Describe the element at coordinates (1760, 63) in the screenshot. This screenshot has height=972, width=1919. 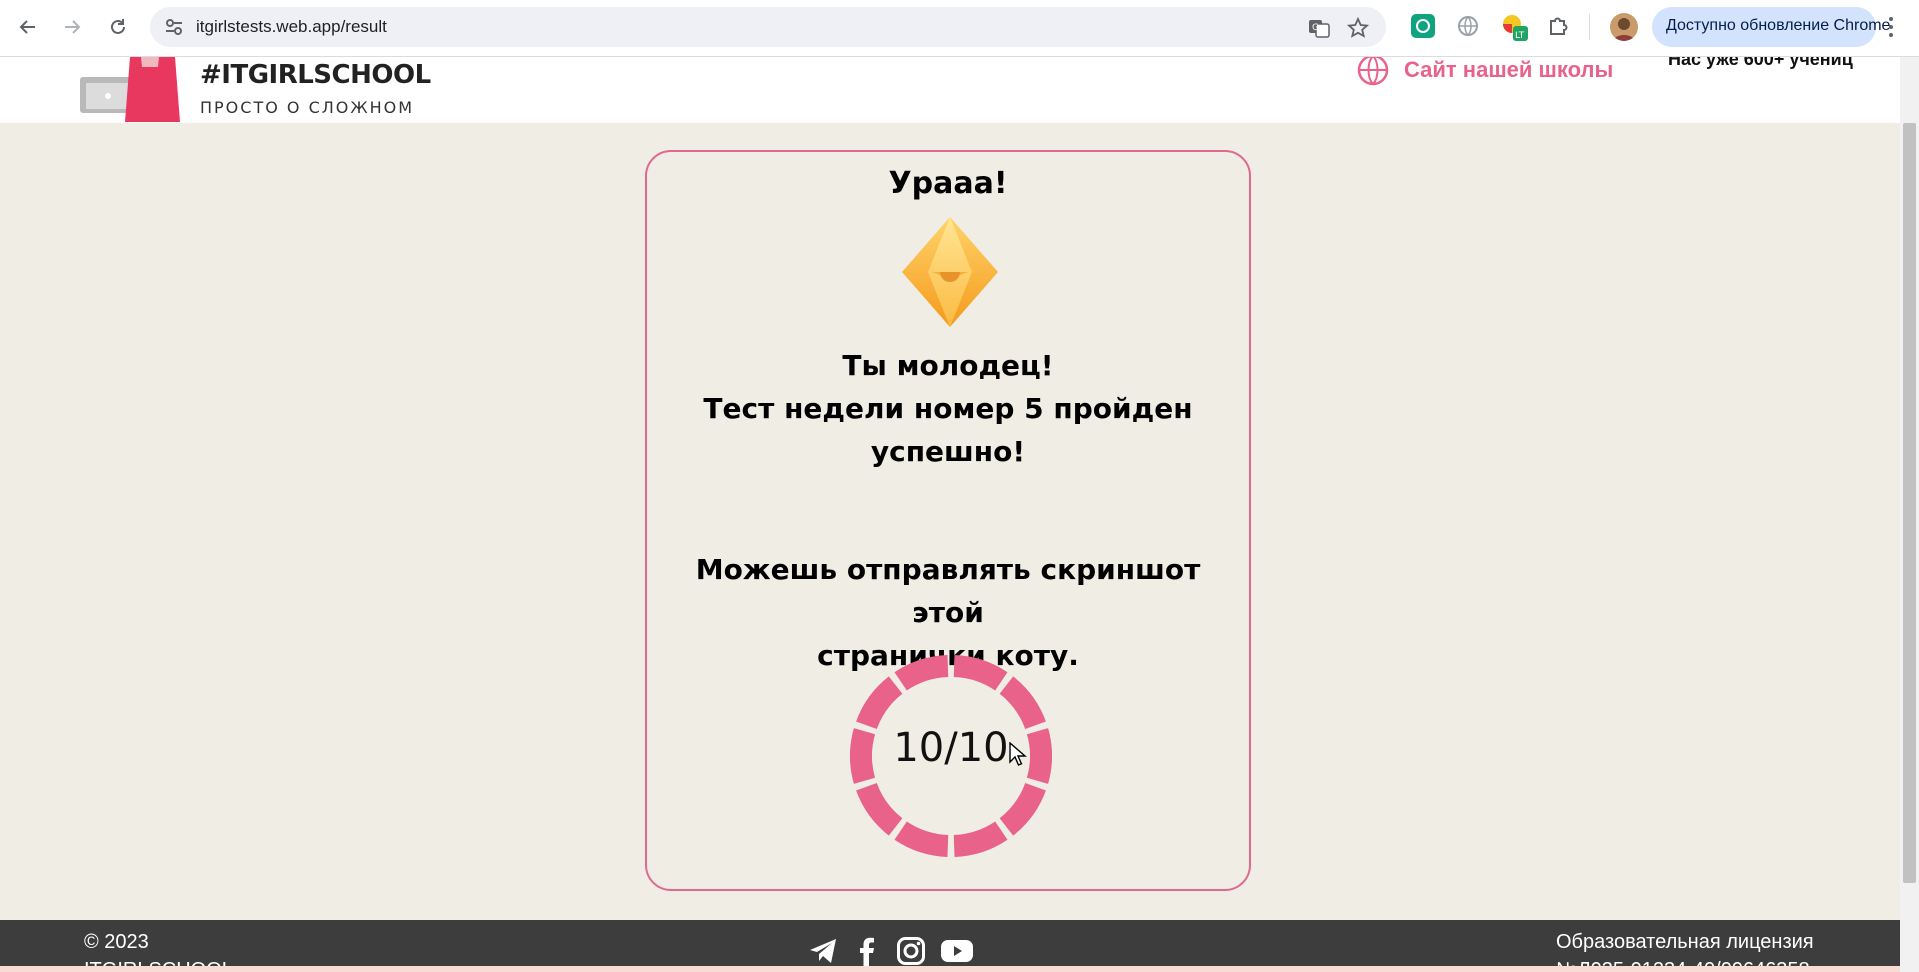
I see `students-count: Нас уже 600+ учениц` at that location.